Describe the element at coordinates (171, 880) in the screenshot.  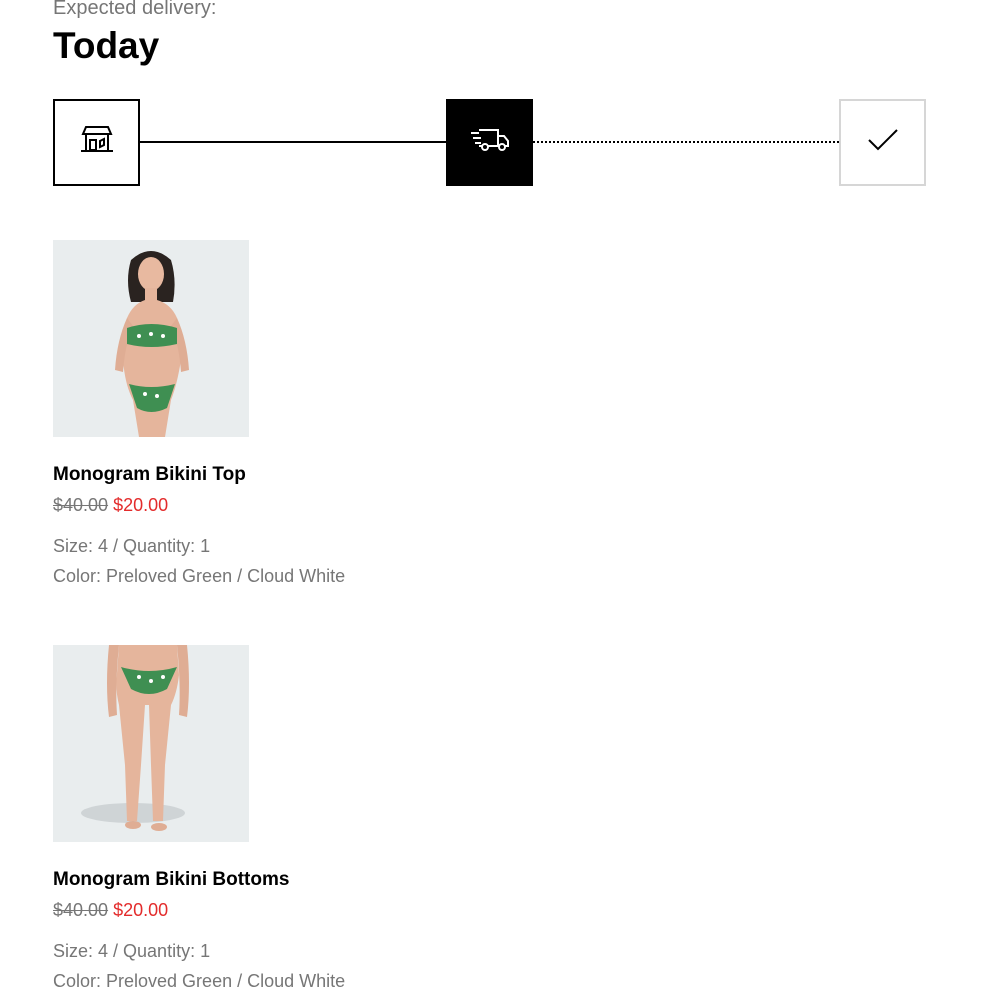
I see `product-name: Monogram Bikini Bottoms` at that location.